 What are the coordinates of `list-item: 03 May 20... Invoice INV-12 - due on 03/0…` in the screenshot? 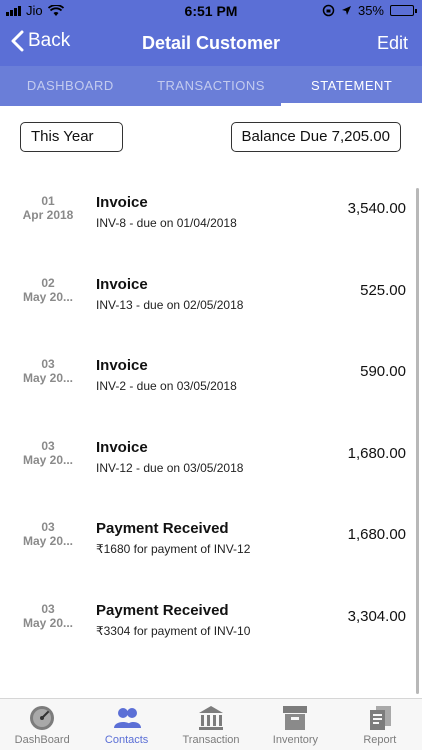 It's located at (211, 446).